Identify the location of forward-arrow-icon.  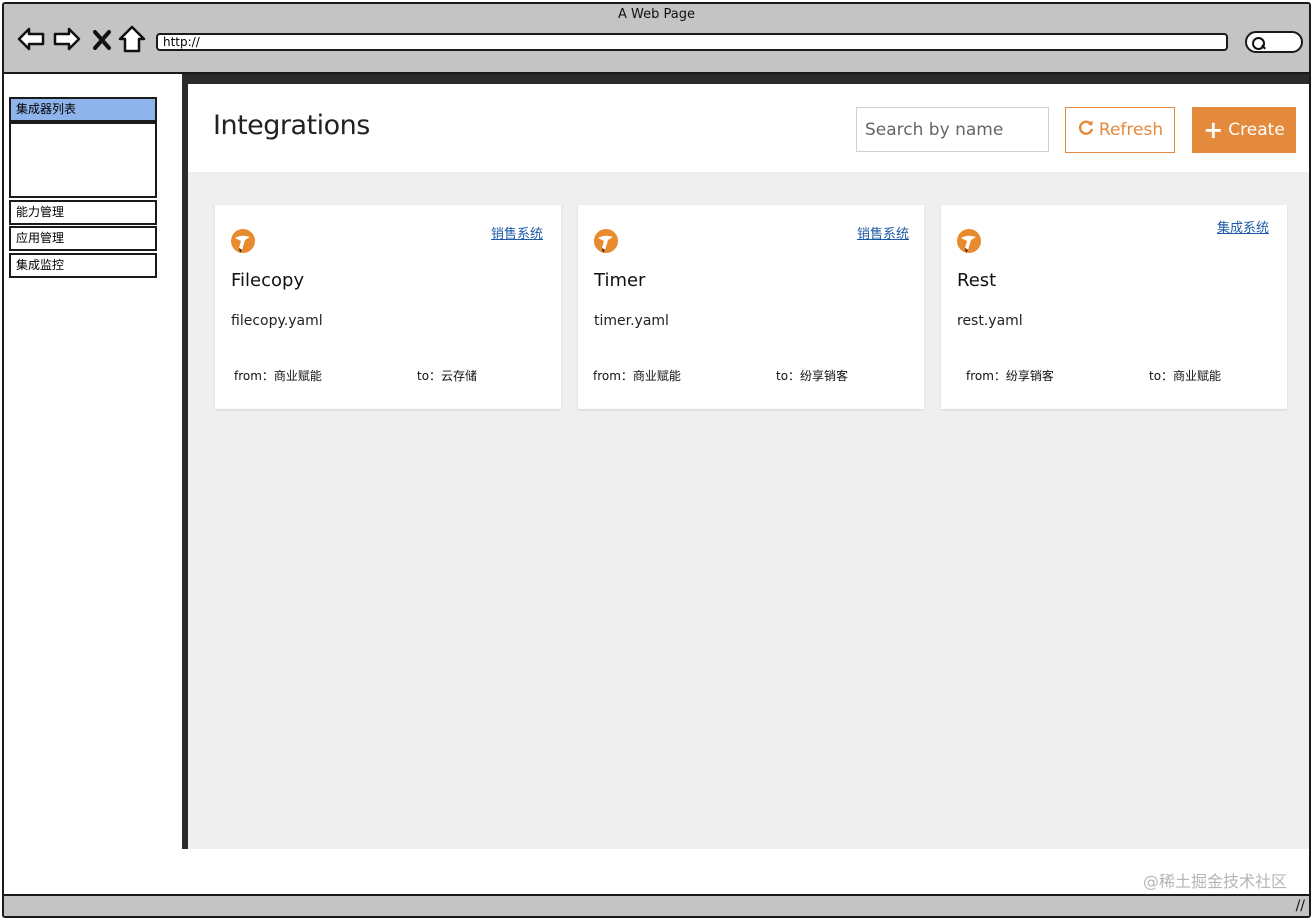
(67, 39).